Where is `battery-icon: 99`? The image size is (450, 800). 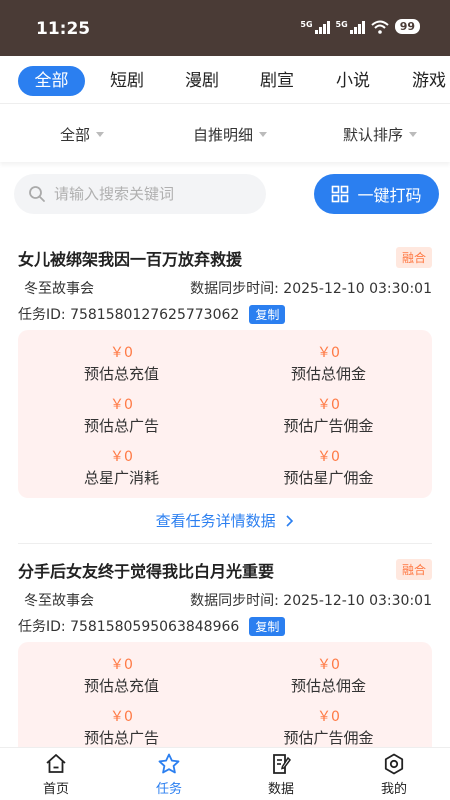 battery-icon: 99 is located at coordinates (407, 26).